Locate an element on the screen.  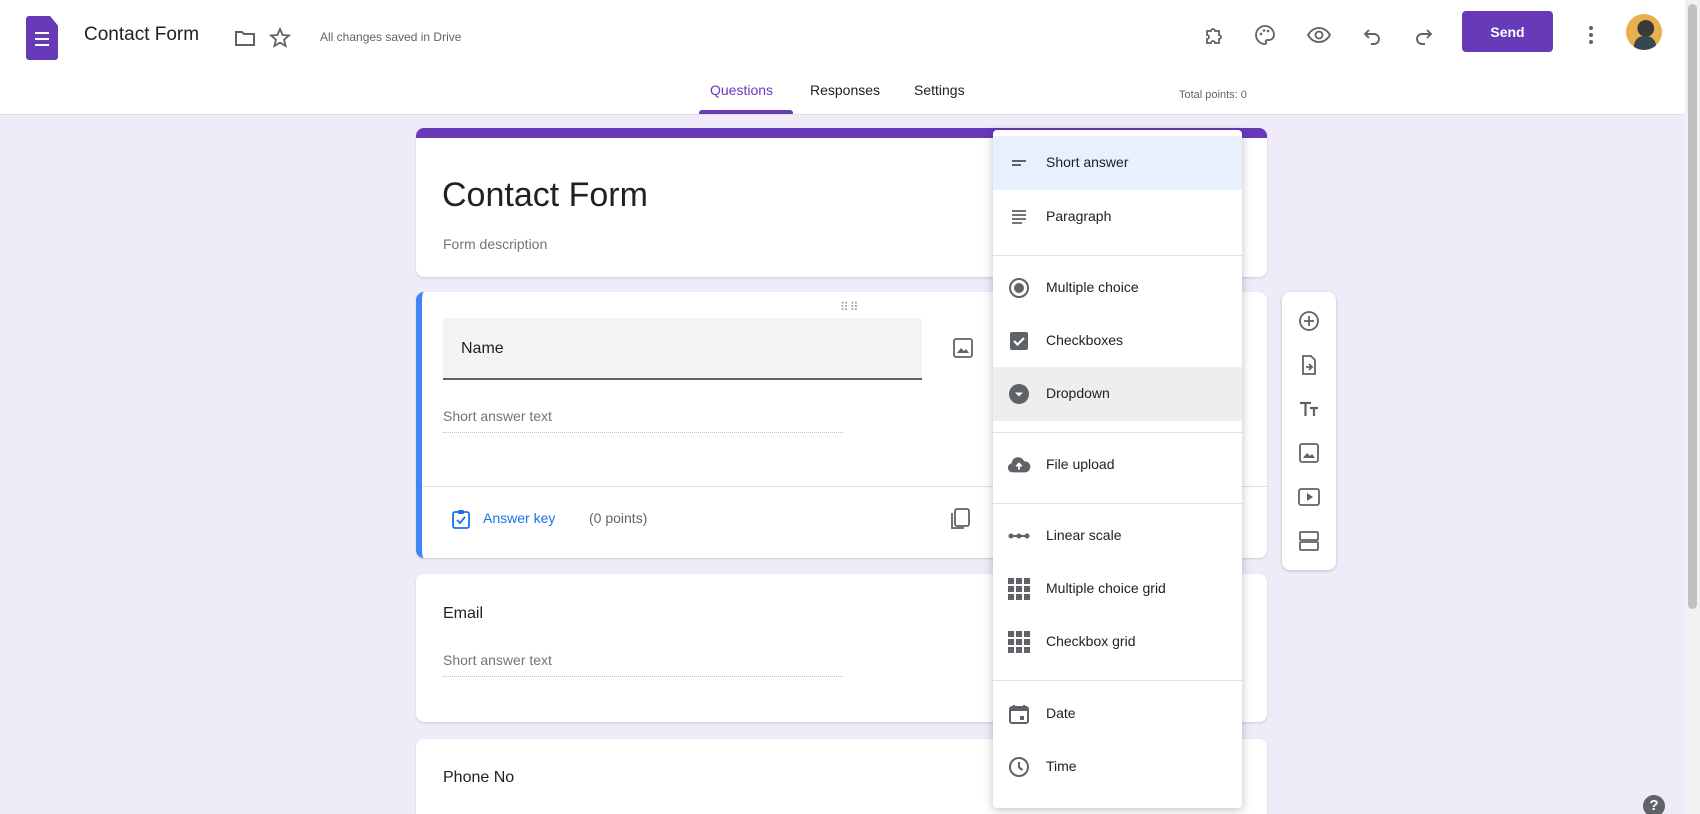
short-answer-icon is located at coordinates (1019, 163).